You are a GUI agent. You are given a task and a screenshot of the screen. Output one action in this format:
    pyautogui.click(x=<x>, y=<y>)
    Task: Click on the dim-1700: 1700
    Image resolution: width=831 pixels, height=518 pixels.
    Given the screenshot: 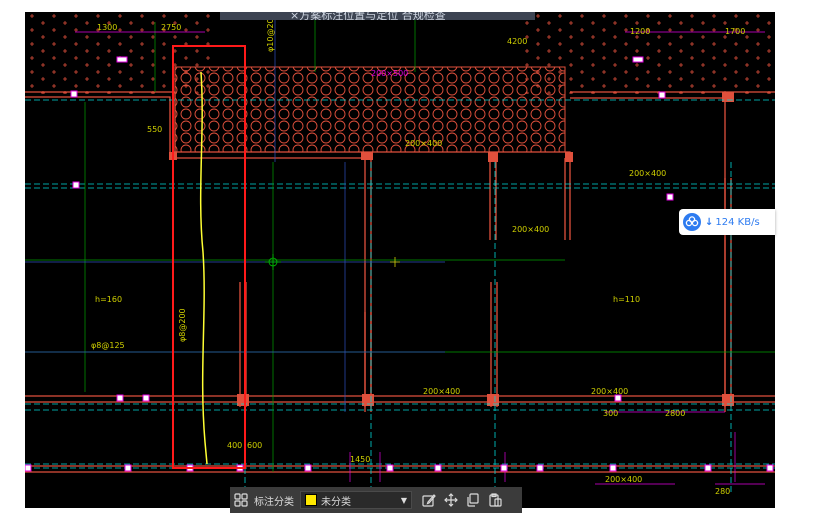 What is the action you would take?
    pyautogui.click(x=735, y=31)
    